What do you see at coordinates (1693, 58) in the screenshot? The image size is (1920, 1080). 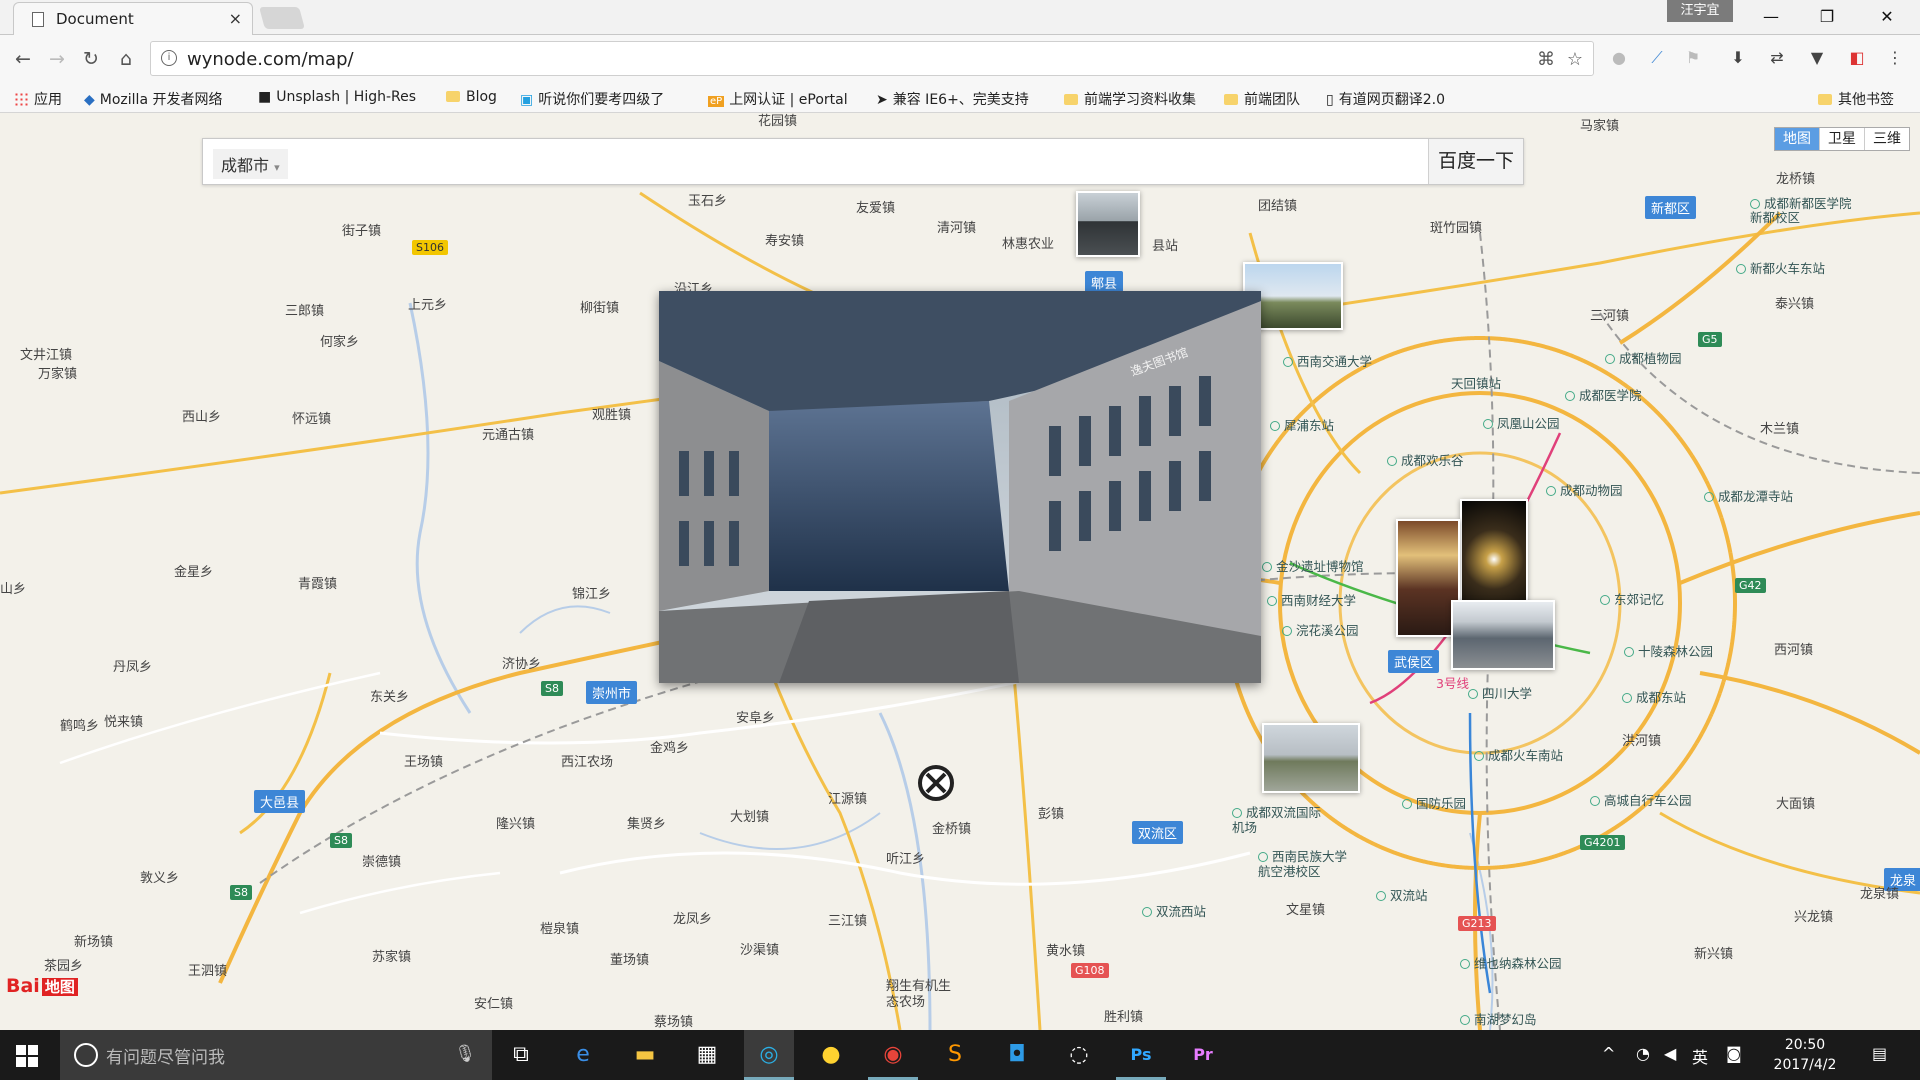 I see `extension-flag-icon: ⚑` at bounding box center [1693, 58].